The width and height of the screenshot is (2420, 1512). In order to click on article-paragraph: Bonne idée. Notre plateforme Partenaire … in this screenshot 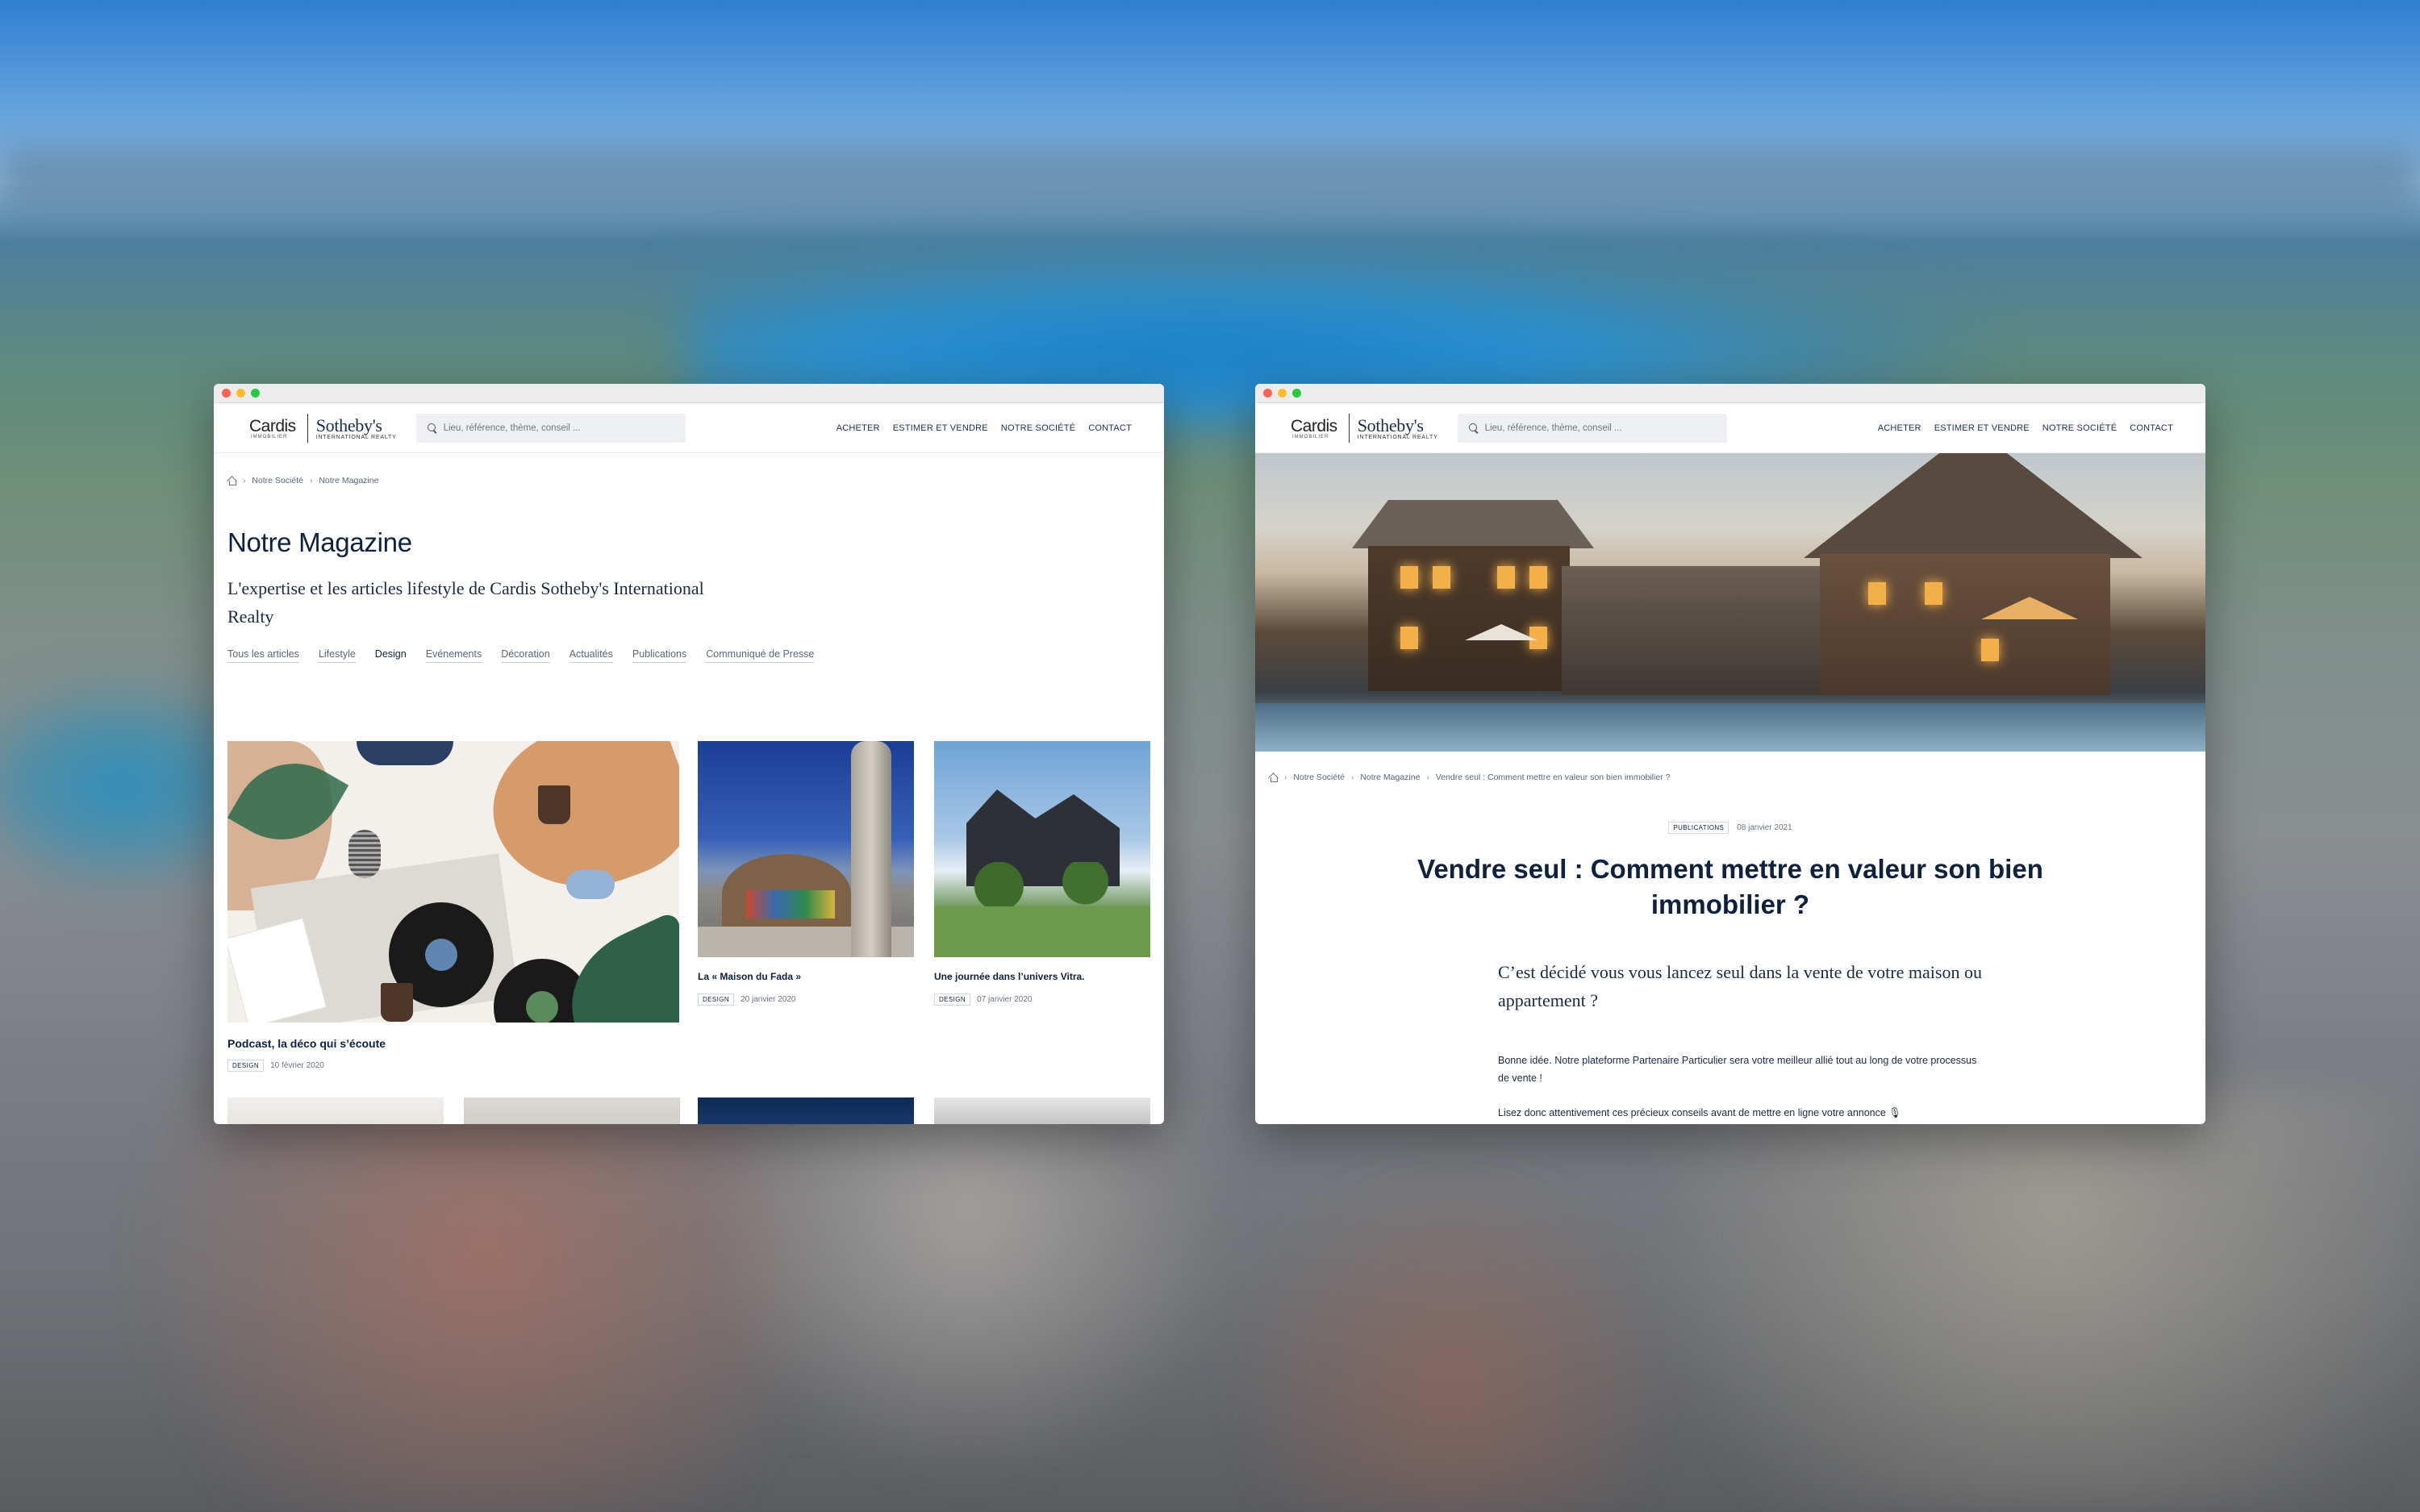, I will do `click(1737, 1069)`.